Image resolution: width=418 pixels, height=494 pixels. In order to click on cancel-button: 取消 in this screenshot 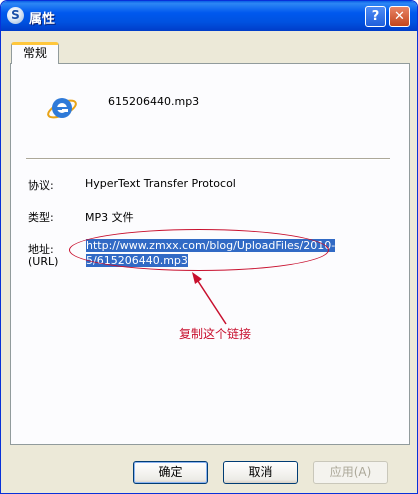, I will do `click(260, 472)`.